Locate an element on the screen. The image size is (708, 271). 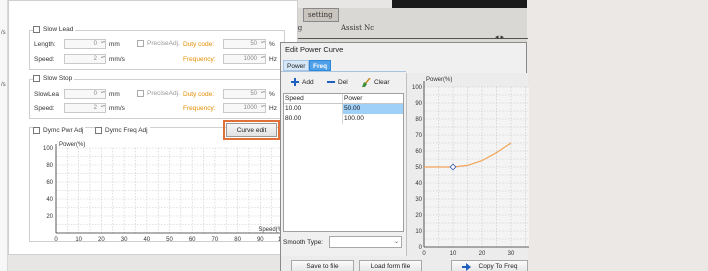
left-edge-strip: /s /s is located at coordinates (4, 135).